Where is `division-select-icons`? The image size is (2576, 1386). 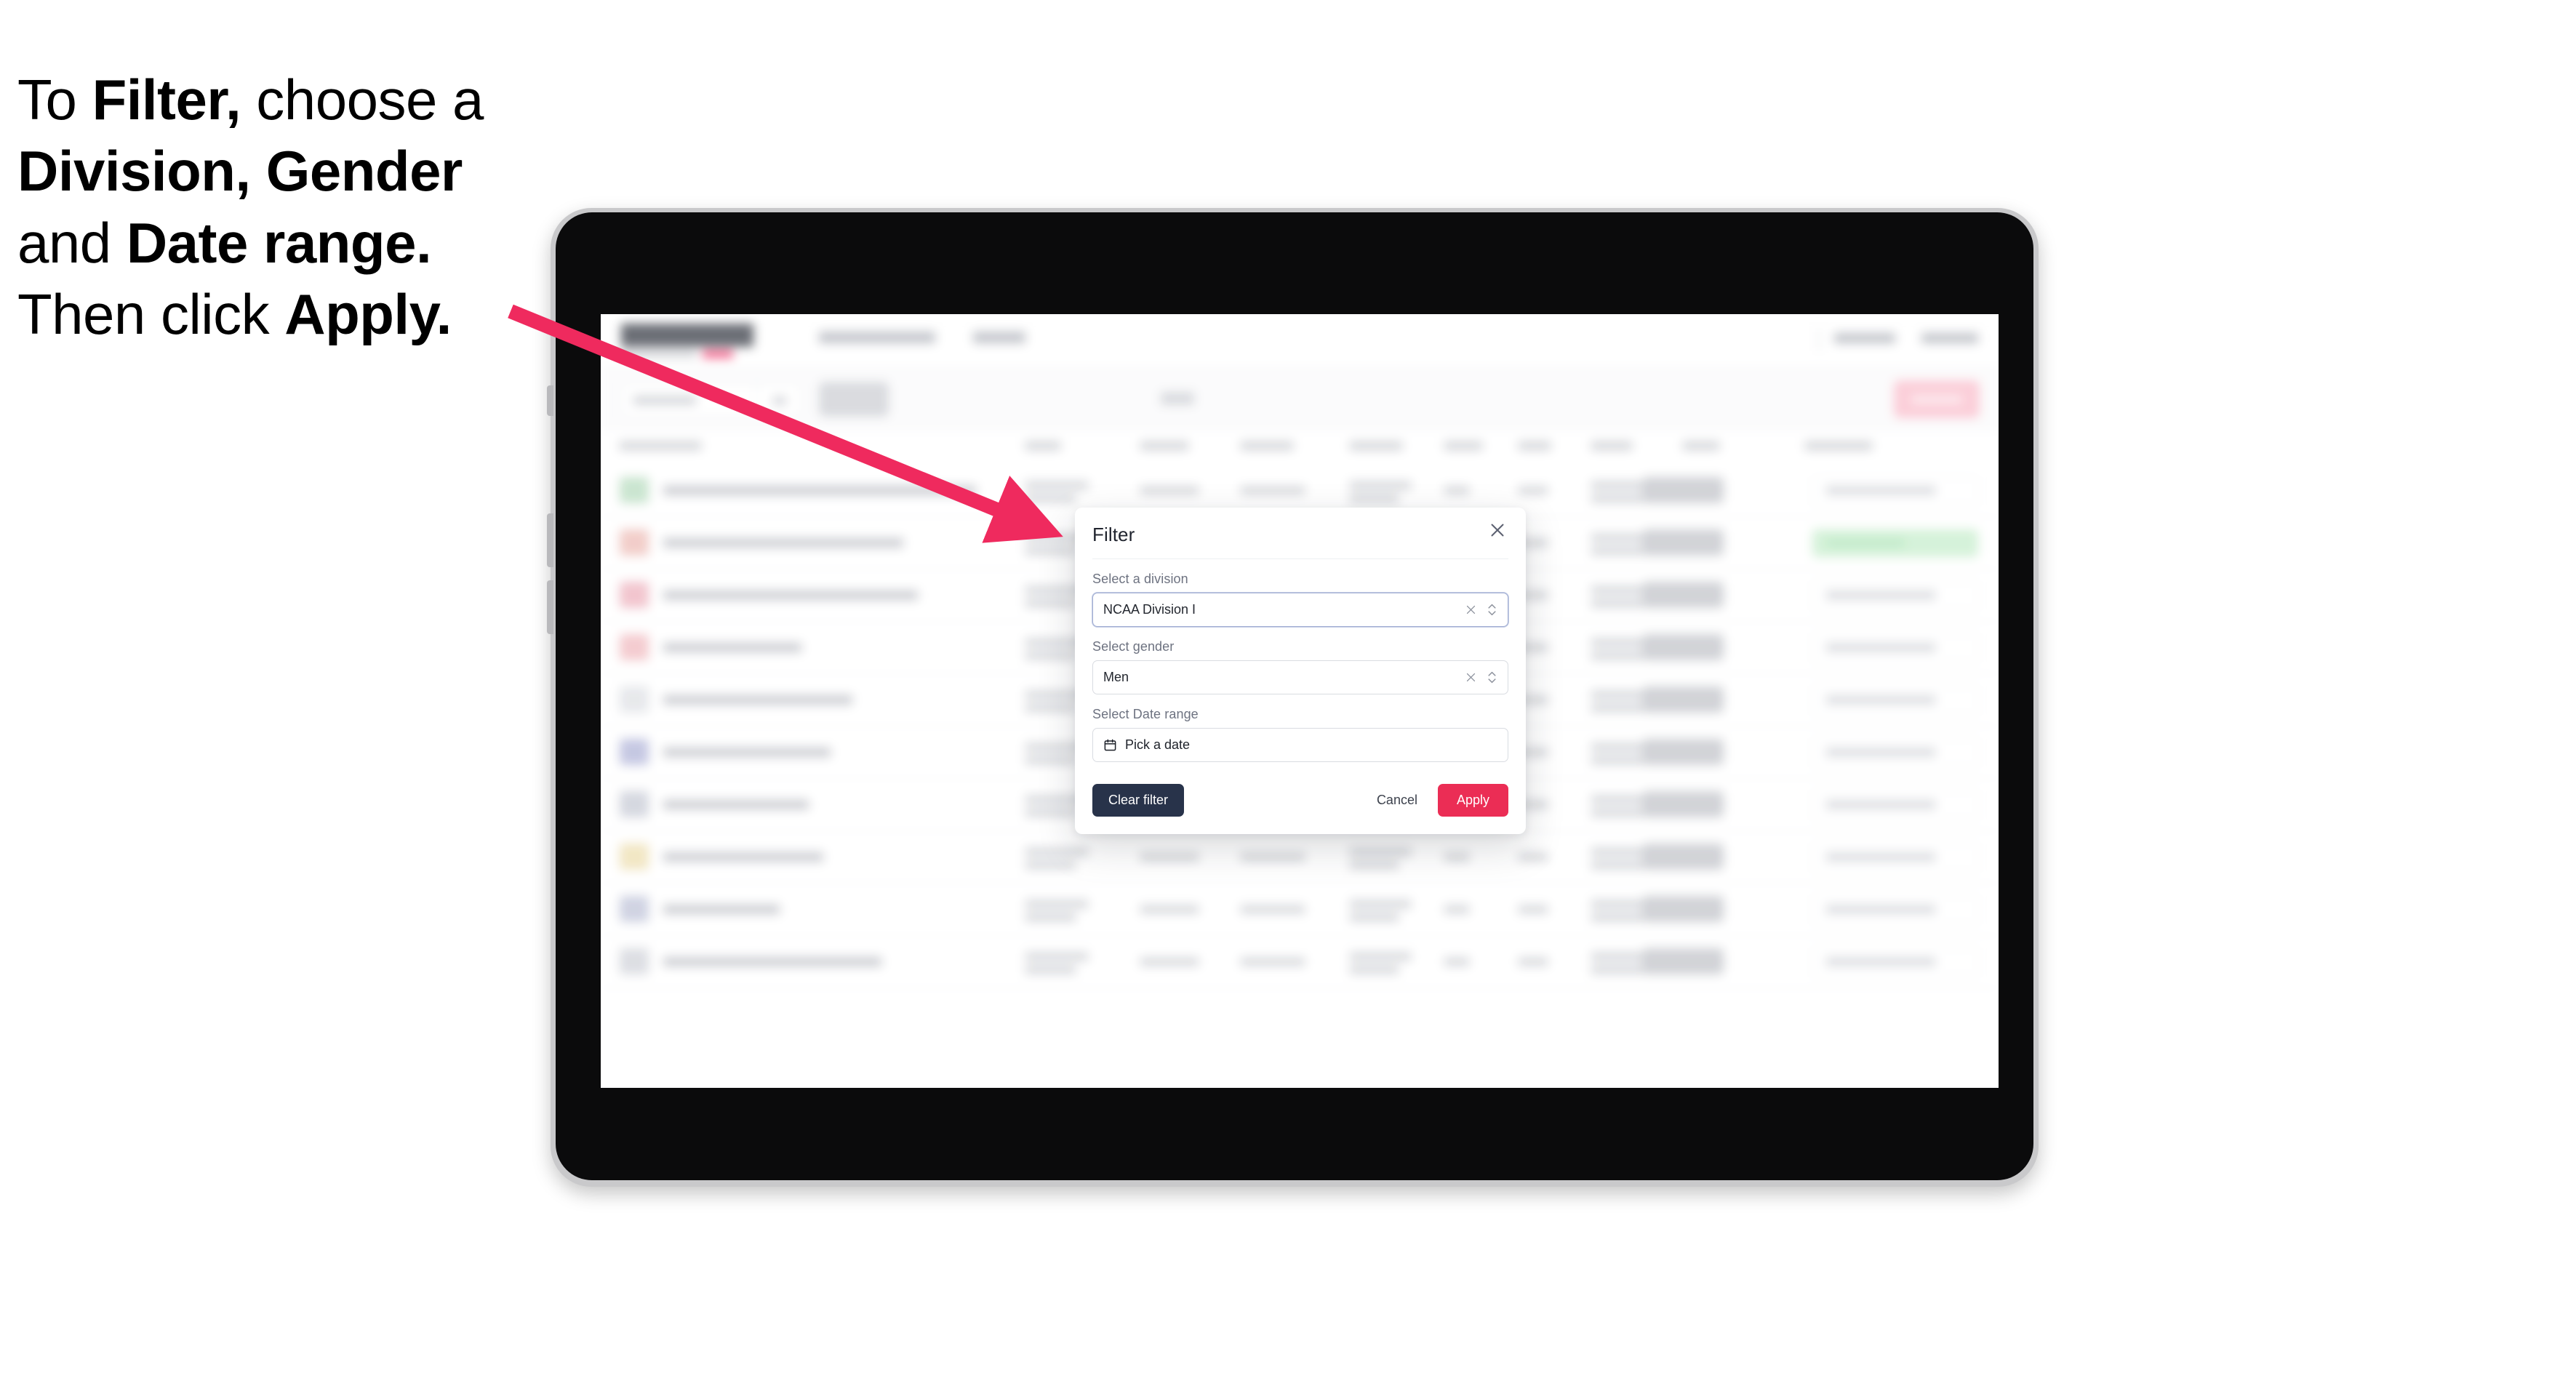 division-select-icons is located at coordinates (1481, 610).